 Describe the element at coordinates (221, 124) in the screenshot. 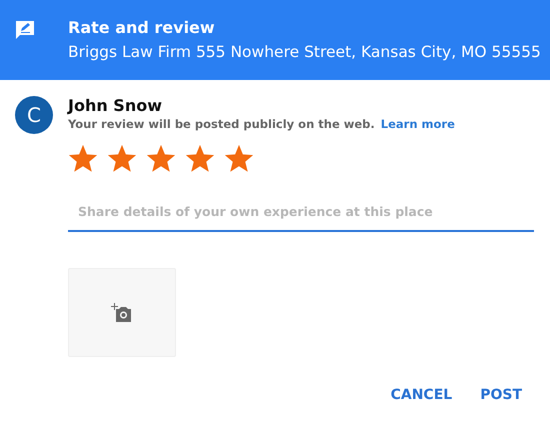

I see `public-notice: Your review will be posted publicly on the web.` at that location.